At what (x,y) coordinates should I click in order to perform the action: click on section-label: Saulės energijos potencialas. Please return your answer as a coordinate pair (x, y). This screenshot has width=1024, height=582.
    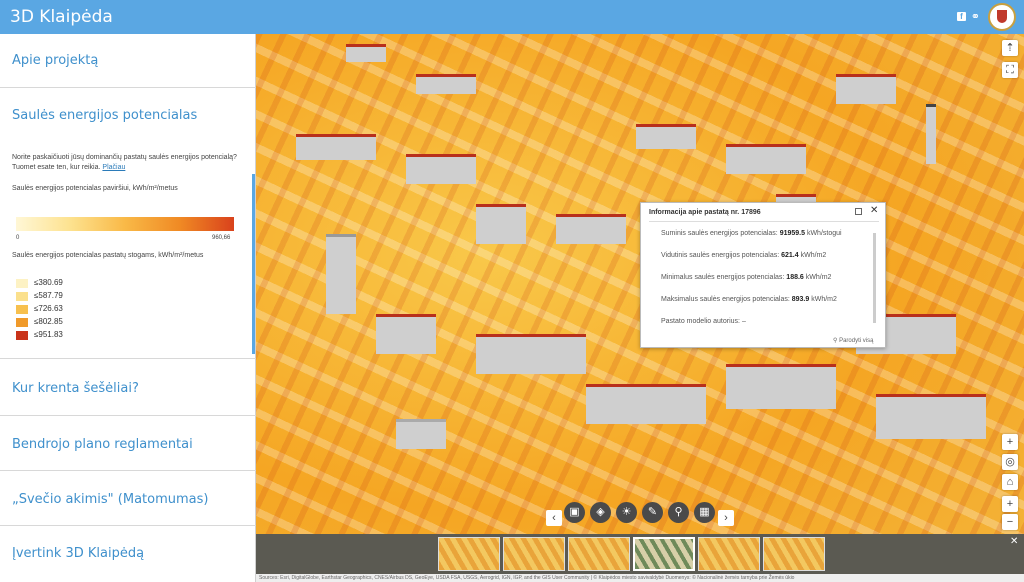
    Looking at the image, I should click on (105, 115).